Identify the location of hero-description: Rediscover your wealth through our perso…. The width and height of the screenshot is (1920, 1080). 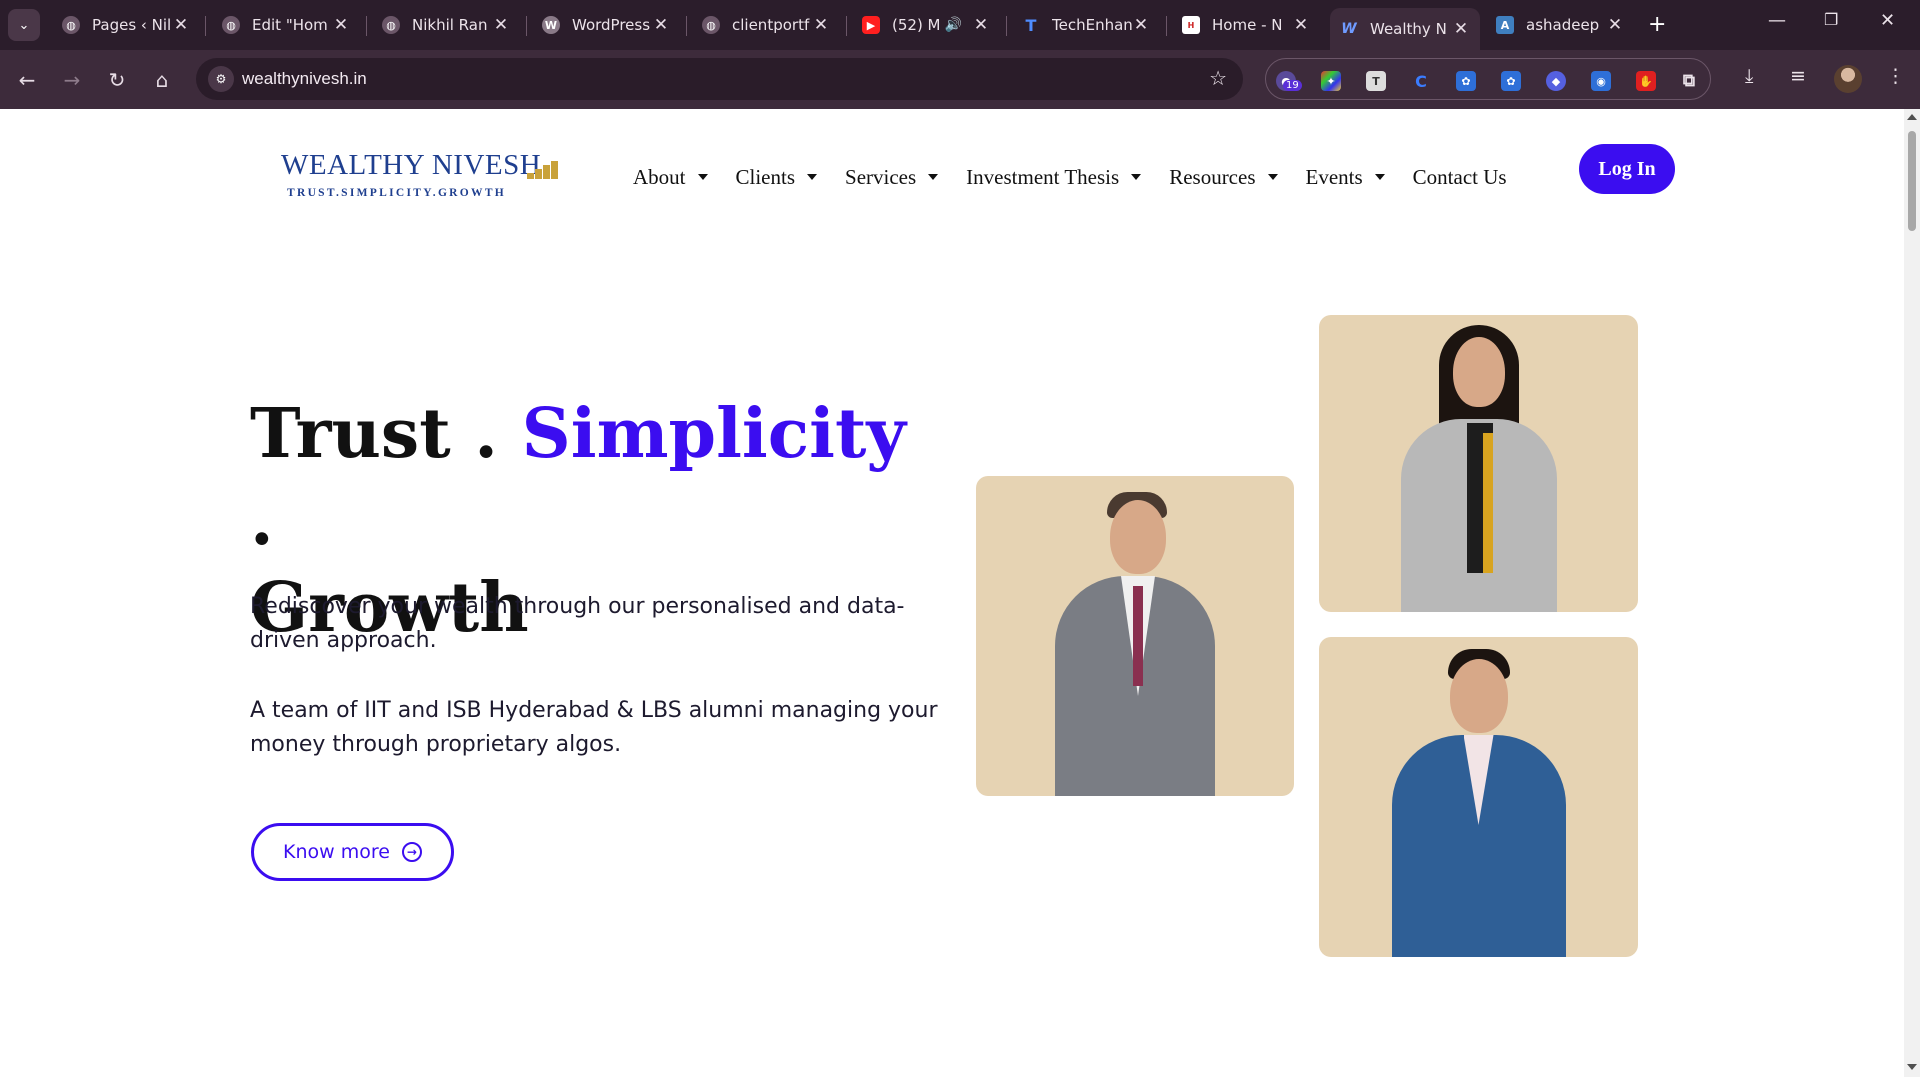
(577, 623).